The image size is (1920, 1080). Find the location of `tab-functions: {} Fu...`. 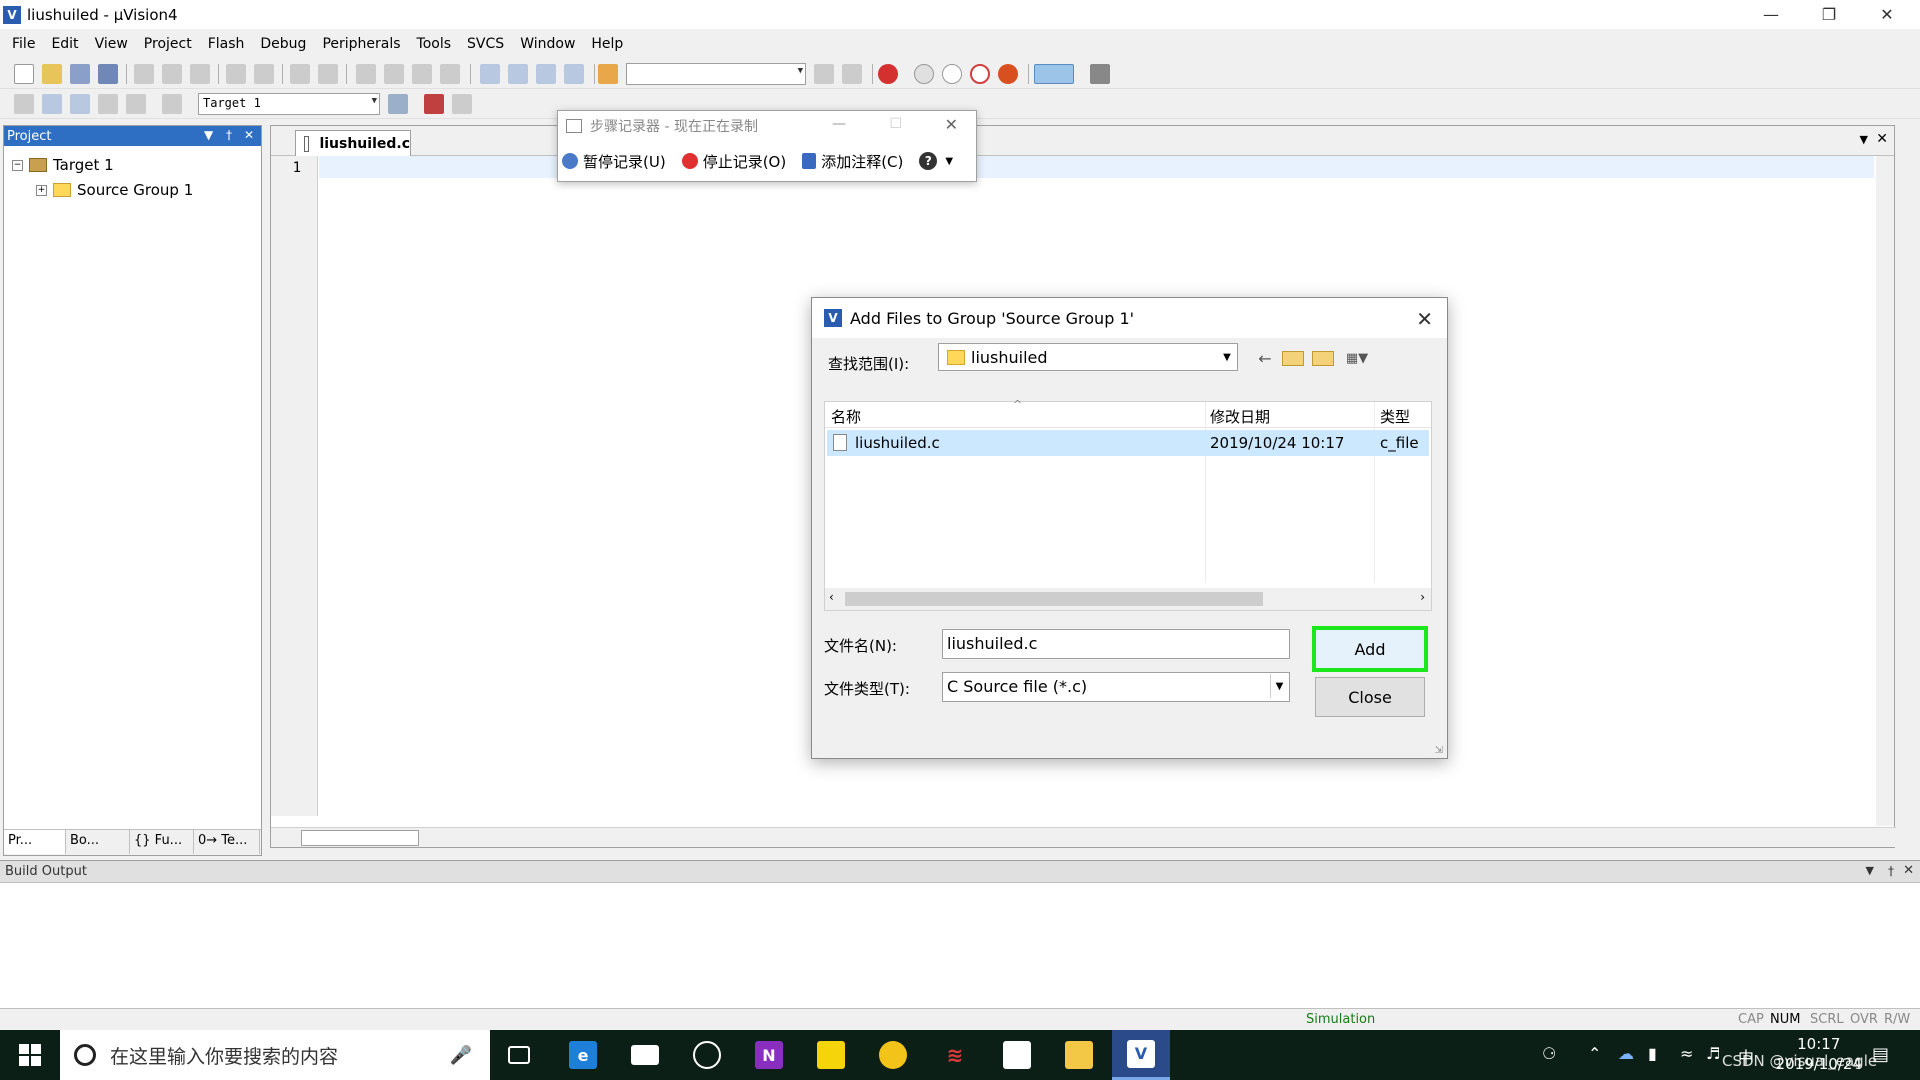

tab-functions: {} Fu... is located at coordinates (162, 842).